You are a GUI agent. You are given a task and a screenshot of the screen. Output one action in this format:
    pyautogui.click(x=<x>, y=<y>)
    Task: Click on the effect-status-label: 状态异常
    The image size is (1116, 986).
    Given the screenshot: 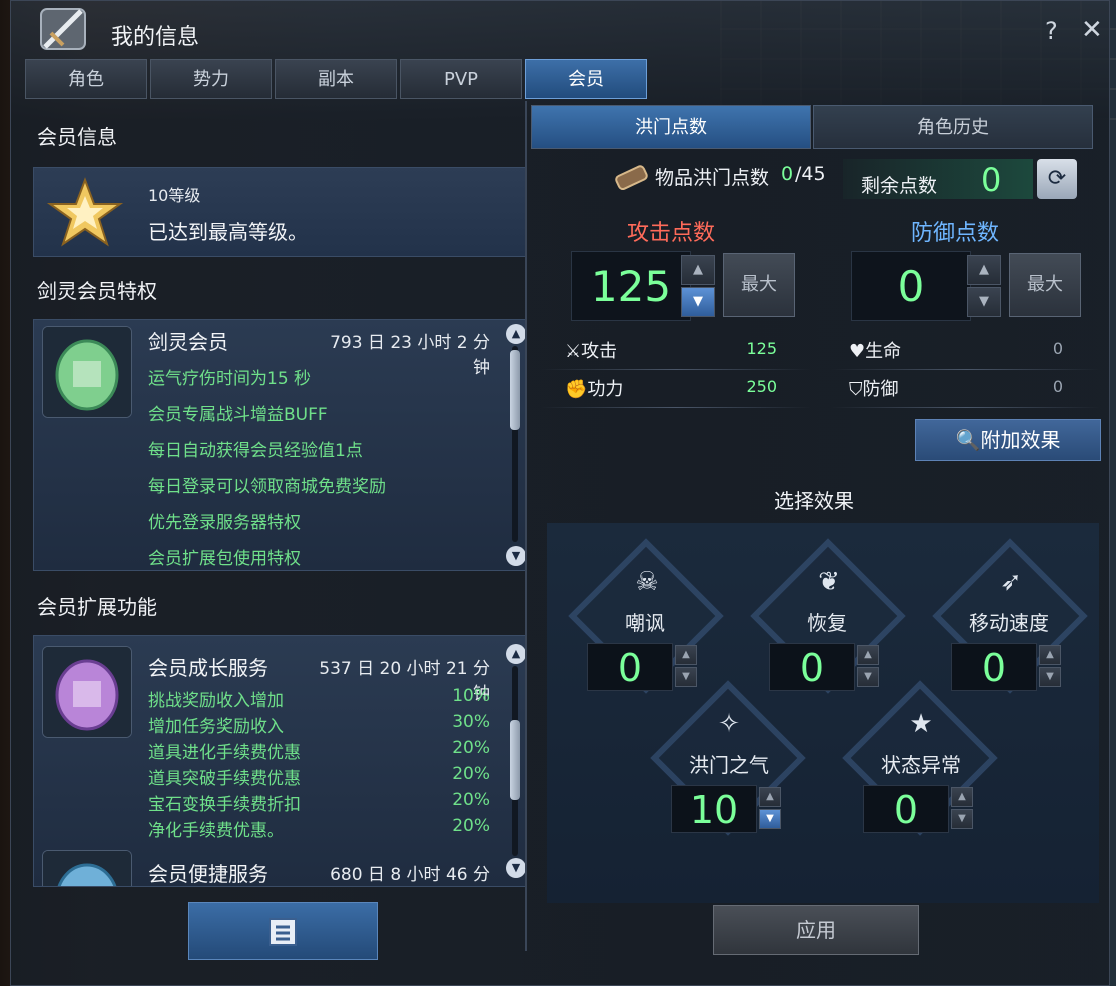 What is the action you would take?
    pyautogui.click(x=921, y=765)
    